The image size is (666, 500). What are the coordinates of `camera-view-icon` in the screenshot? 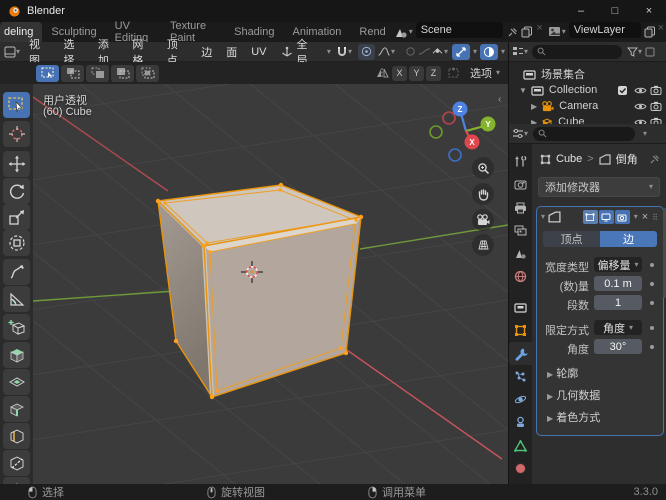 It's located at (483, 220).